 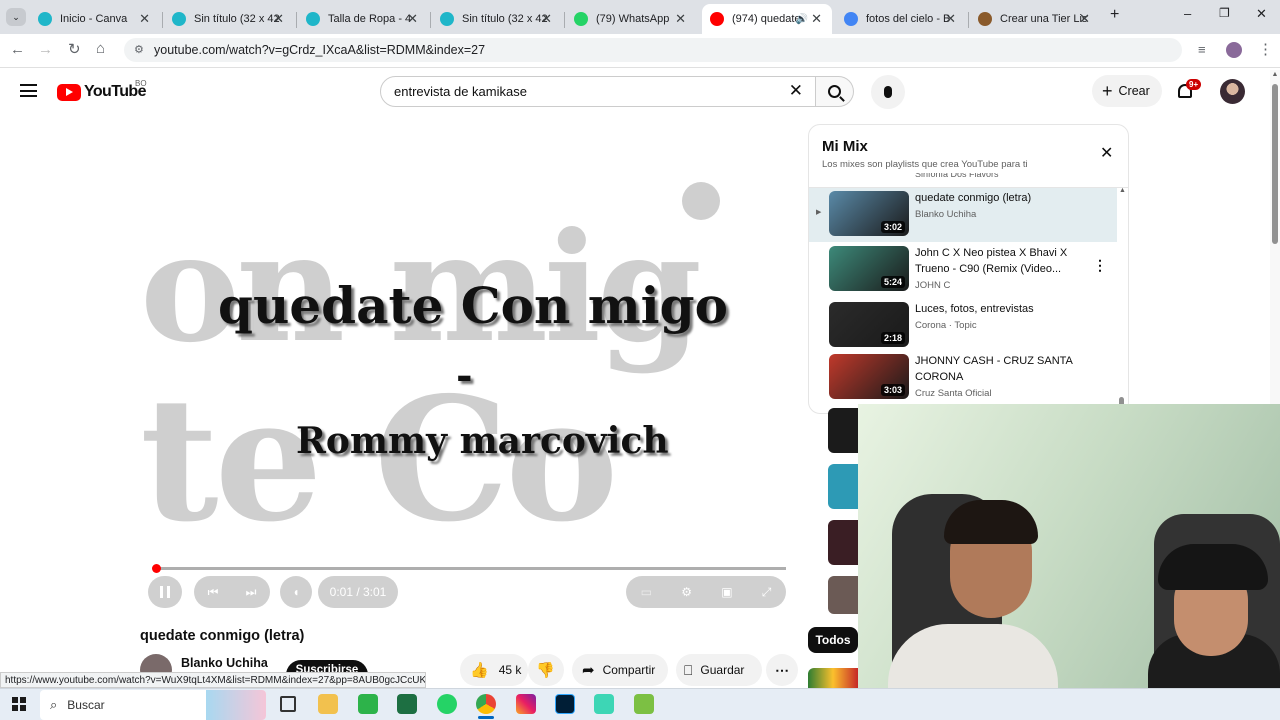 I want to click on green-app-icon, so click(x=368, y=704).